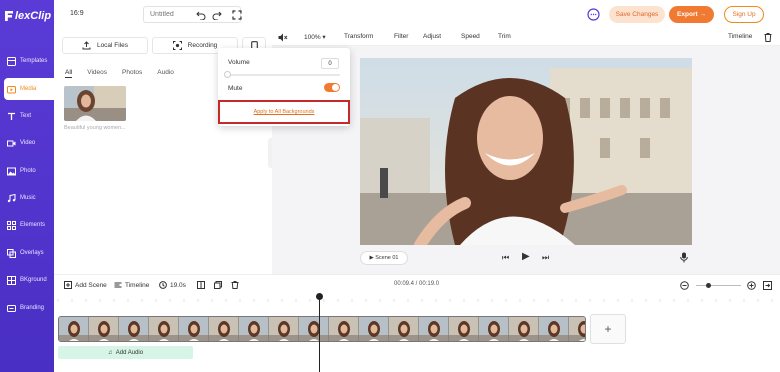 This screenshot has height=372, width=780. What do you see at coordinates (131, 285) in the screenshot?
I see `timeline-view-button: Timeline` at bounding box center [131, 285].